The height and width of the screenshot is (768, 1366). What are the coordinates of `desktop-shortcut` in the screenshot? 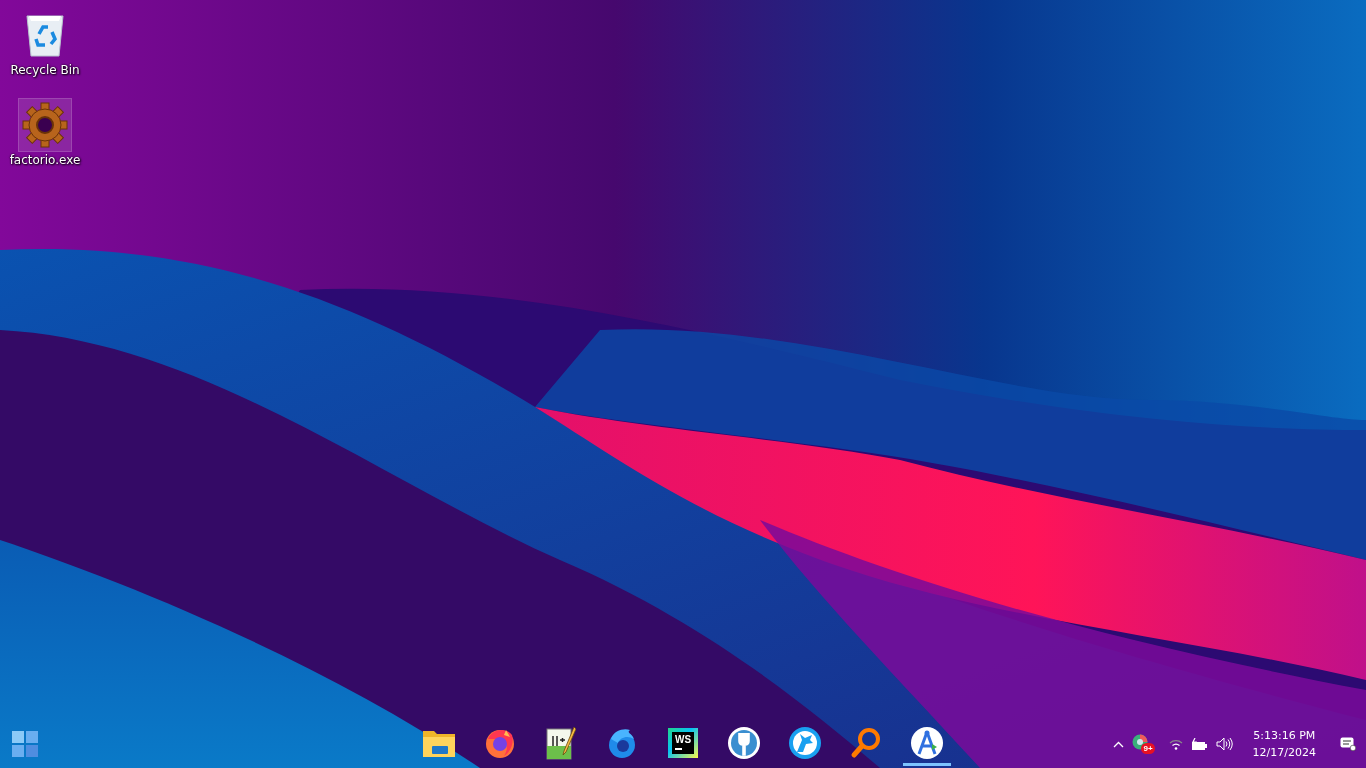 It's located at (45, 125).